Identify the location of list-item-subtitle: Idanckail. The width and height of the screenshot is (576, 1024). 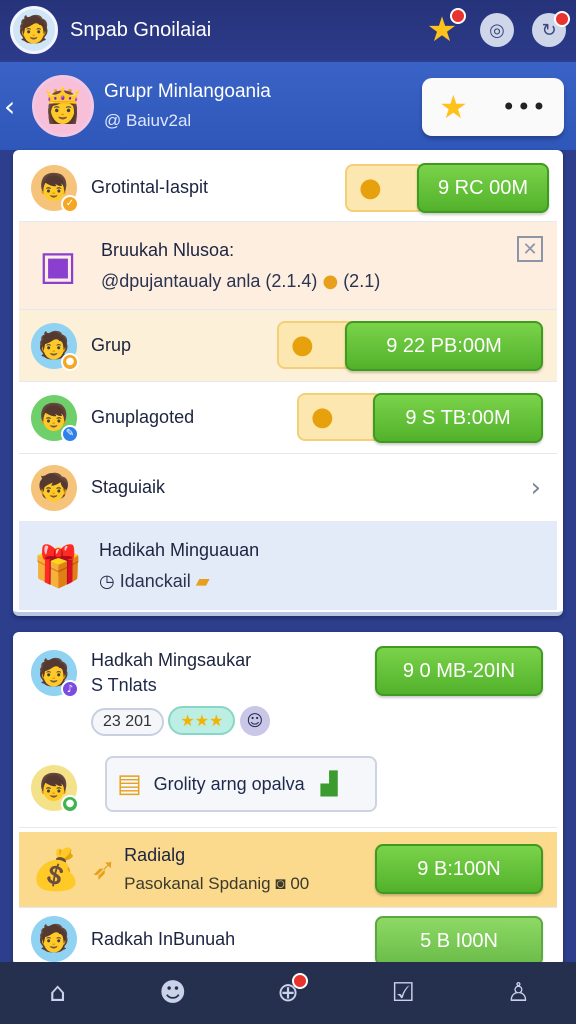
(155, 581).